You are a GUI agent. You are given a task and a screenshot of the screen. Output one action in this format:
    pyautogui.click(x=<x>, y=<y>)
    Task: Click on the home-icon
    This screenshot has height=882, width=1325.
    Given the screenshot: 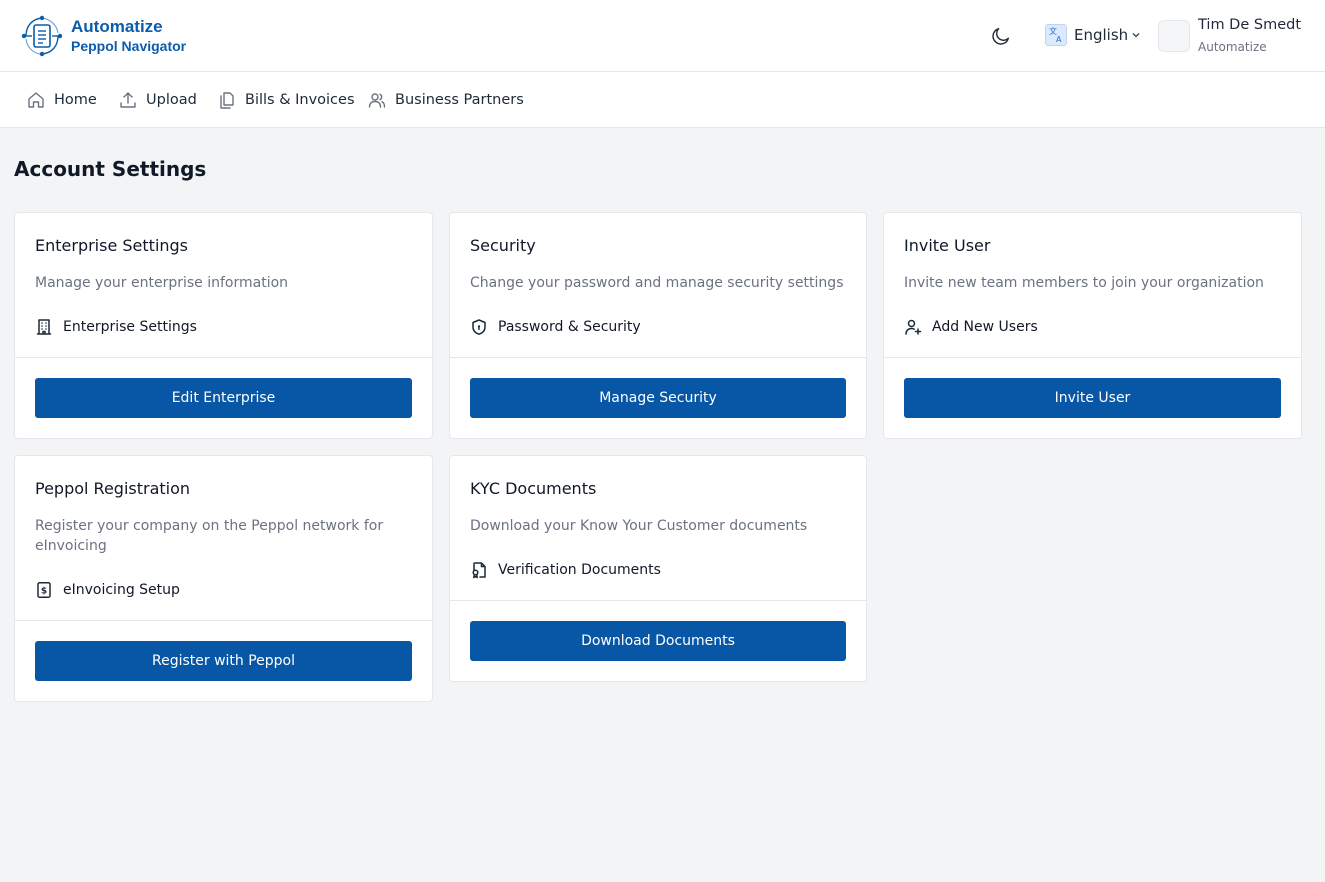 What is the action you would take?
    pyautogui.click(x=36, y=100)
    